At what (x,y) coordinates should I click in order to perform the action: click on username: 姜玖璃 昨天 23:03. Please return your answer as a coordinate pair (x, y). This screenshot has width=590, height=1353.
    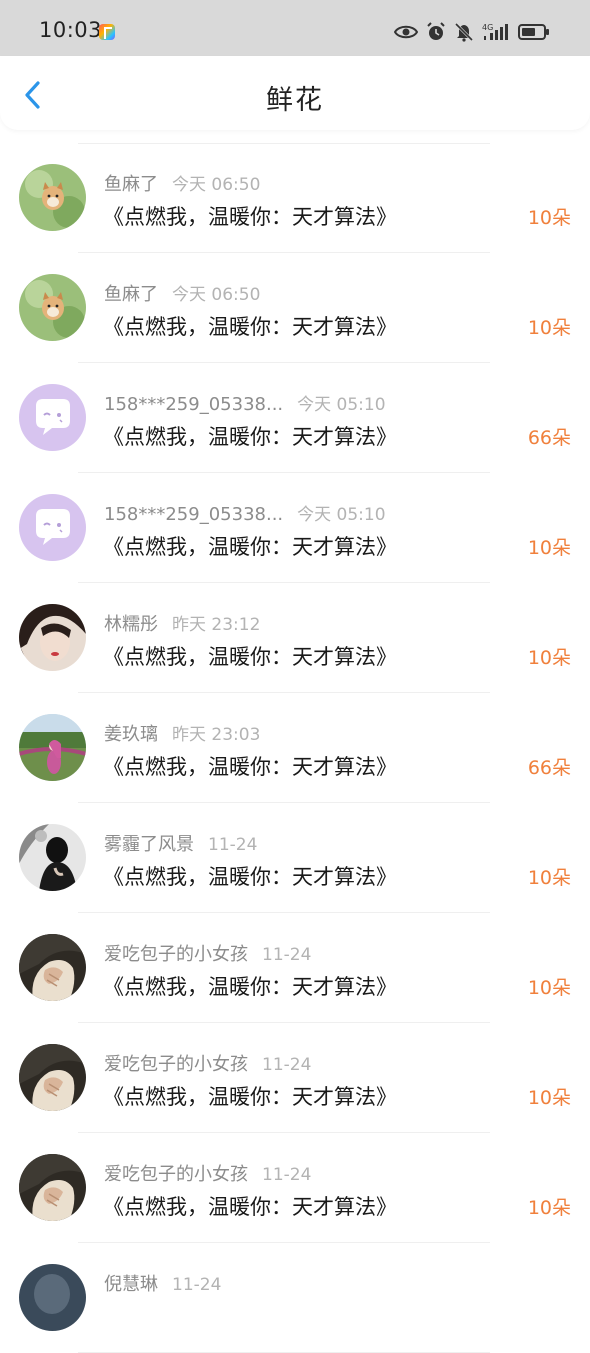
    Looking at the image, I should click on (182, 733).